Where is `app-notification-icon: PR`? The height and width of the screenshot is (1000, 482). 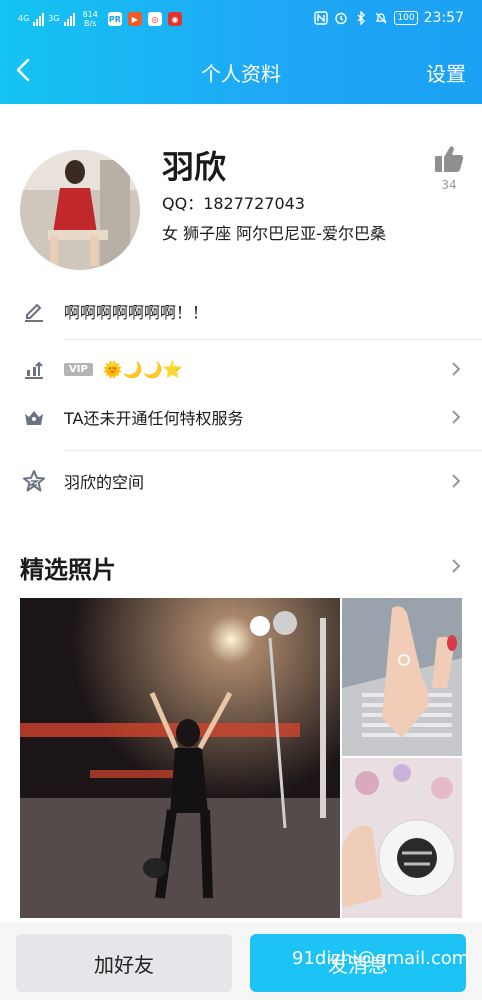
app-notification-icon: PR is located at coordinates (114, 19).